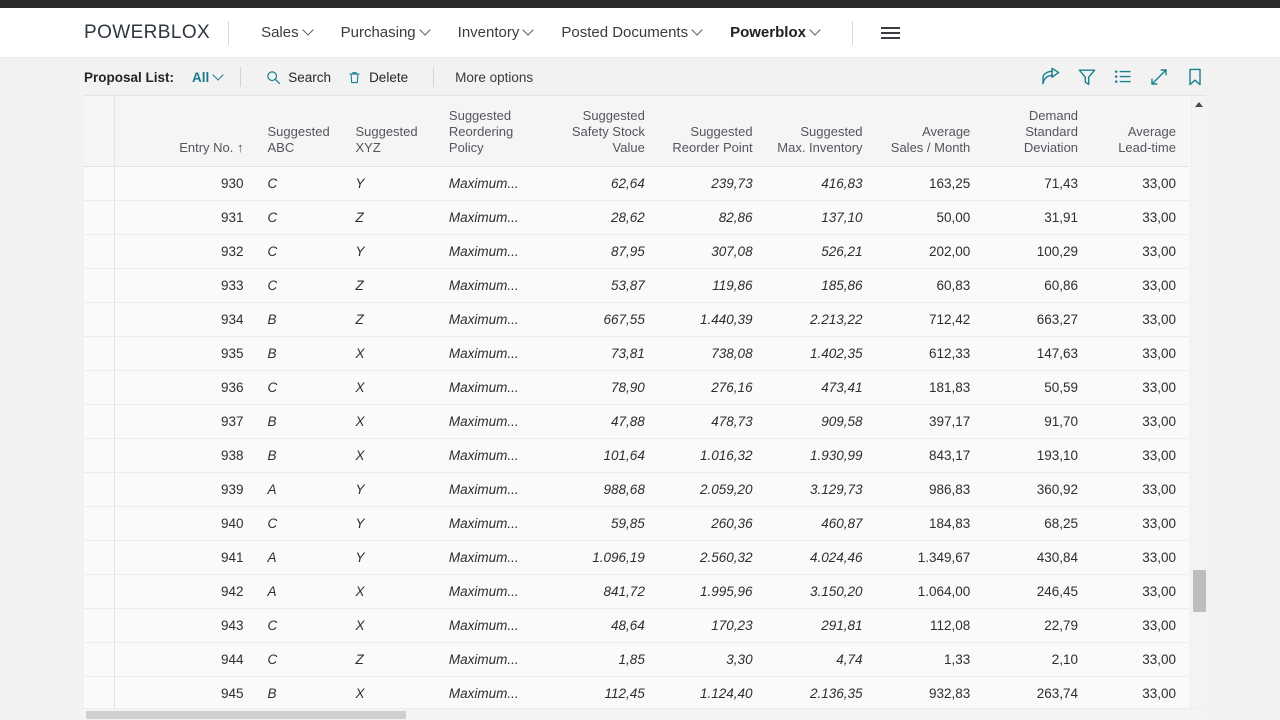 The image size is (1280, 720). What do you see at coordinates (185, 285) in the screenshot?
I see `cell-entry: 933` at bounding box center [185, 285].